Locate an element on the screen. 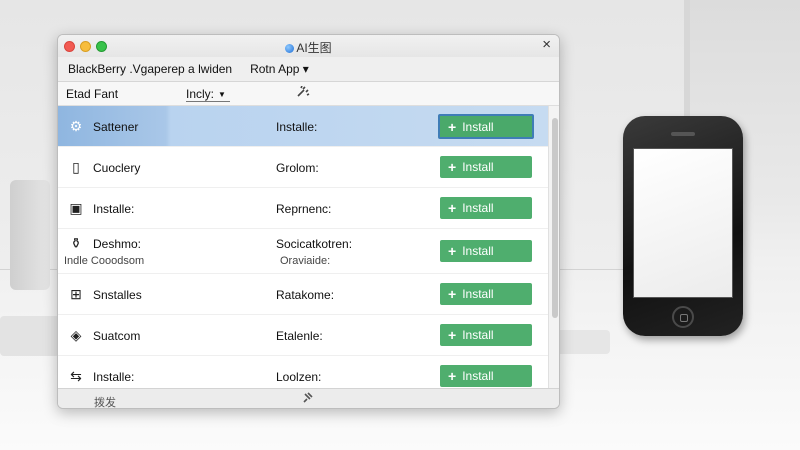 The width and height of the screenshot is (800, 450). item-status: Socicatkotren: is located at coordinates (314, 244).